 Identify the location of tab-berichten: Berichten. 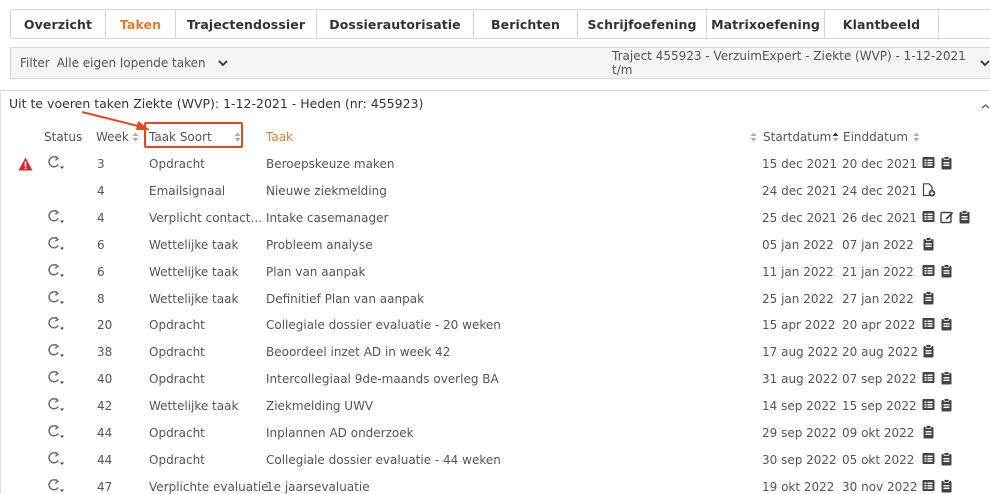
(526, 24).